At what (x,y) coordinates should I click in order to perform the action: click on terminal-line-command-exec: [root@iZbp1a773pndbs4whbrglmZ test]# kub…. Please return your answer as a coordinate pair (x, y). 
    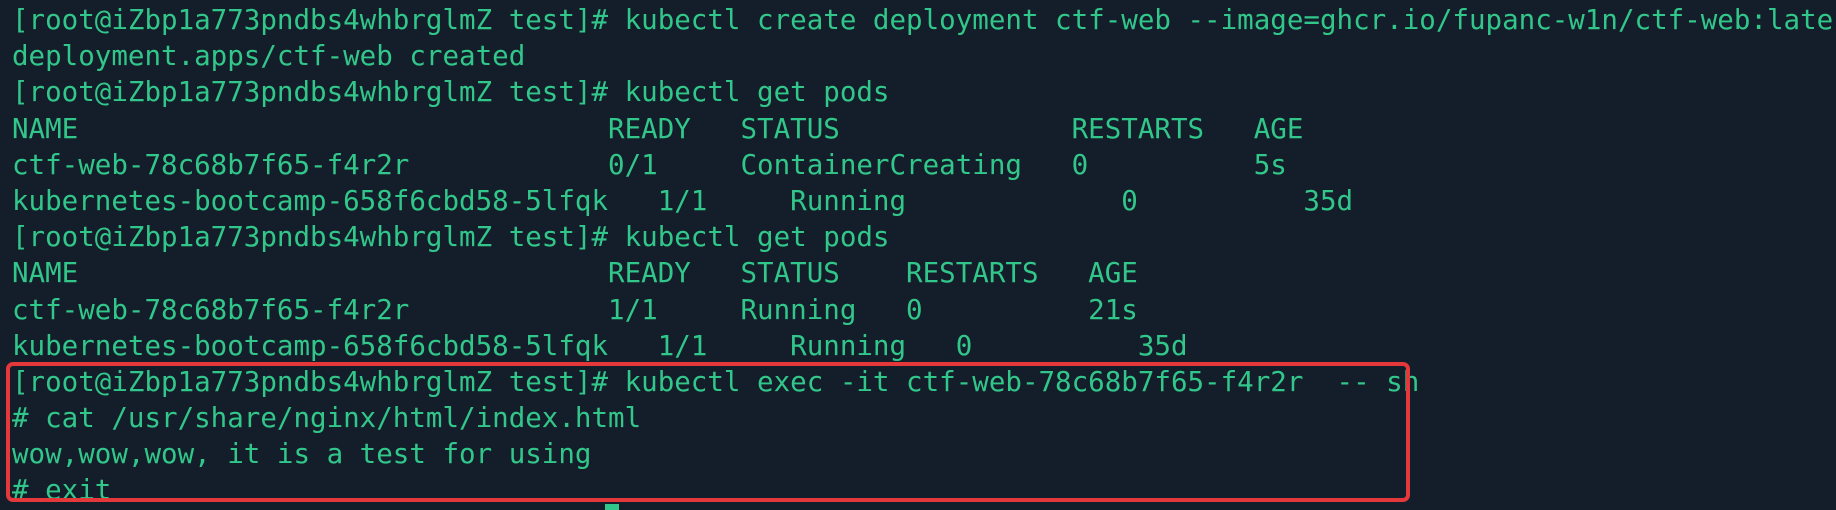
    Looking at the image, I should click on (716, 381).